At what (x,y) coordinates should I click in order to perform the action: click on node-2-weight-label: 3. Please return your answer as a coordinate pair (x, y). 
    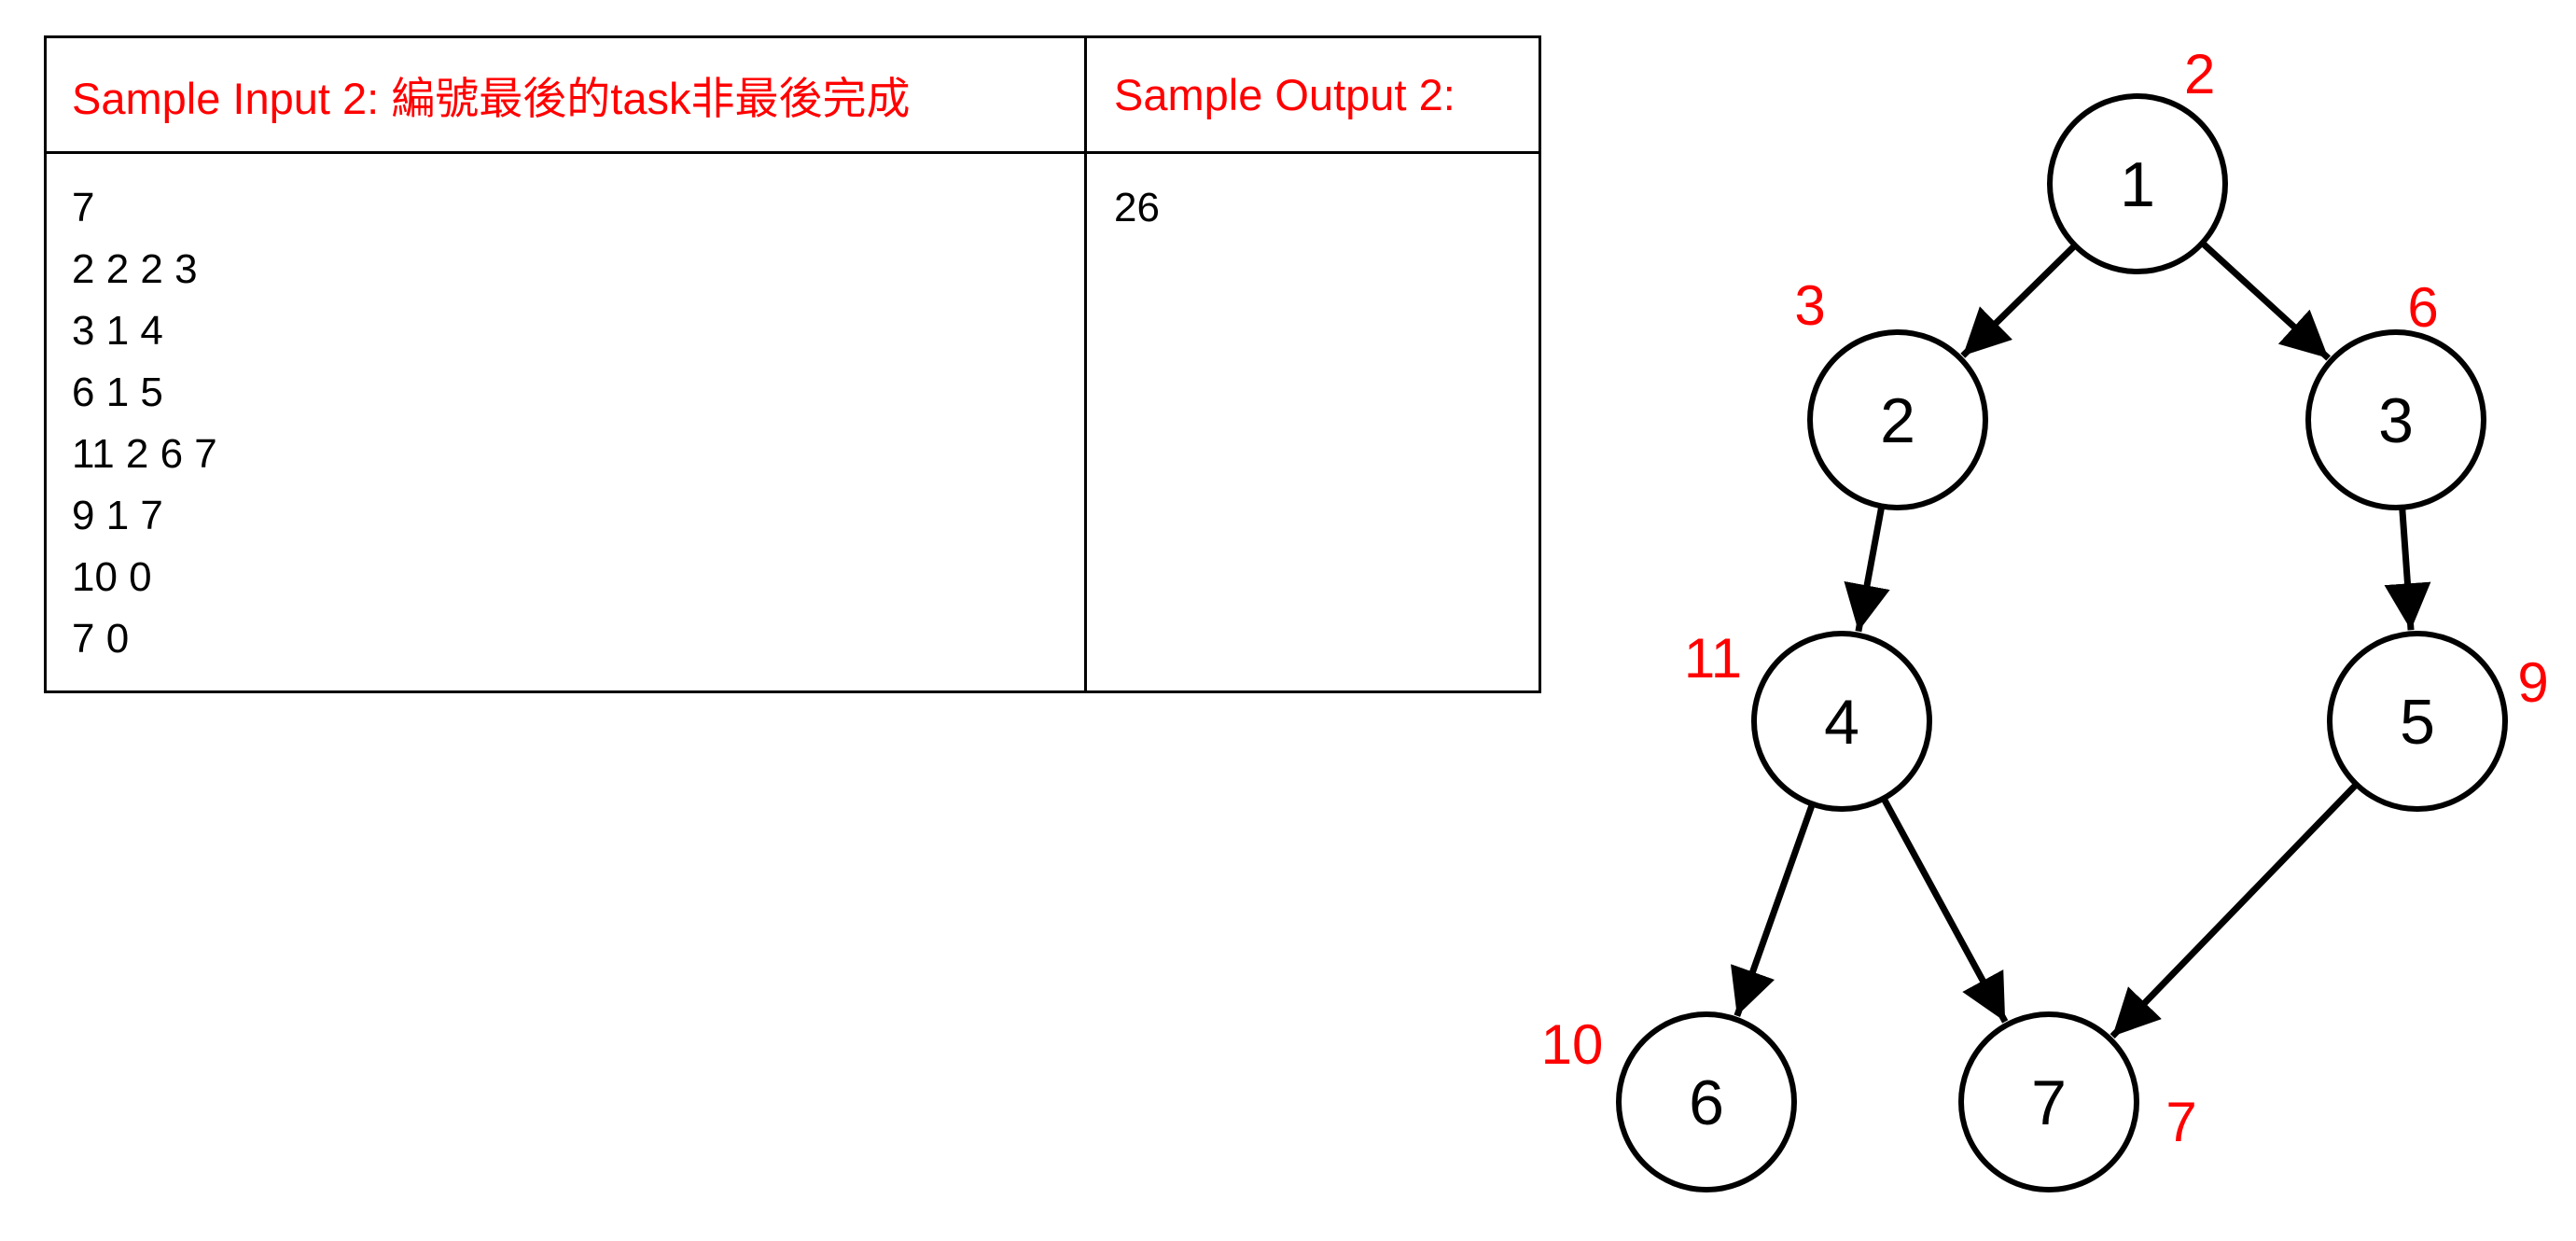
    Looking at the image, I should click on (1809, 306).